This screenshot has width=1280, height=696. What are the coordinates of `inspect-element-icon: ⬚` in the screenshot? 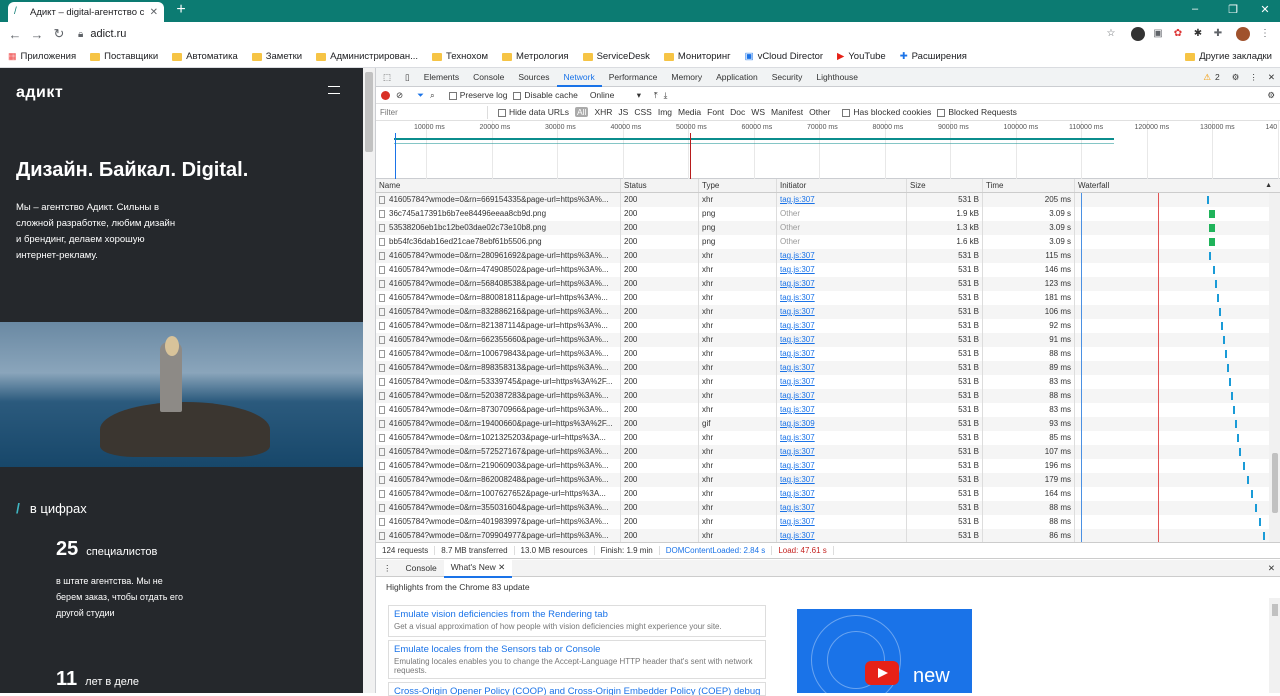 It's located at (387, 77).